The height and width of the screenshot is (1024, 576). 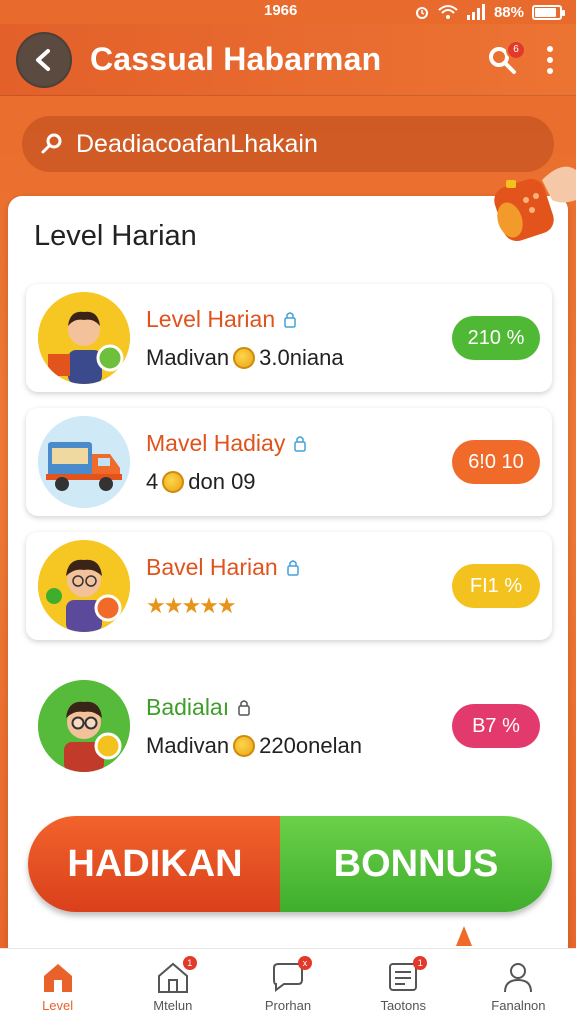 What do you see at coordinates (211, 318) in the screenshot?
I see `level-title: Level Harian` at bounding box center [211, 318].